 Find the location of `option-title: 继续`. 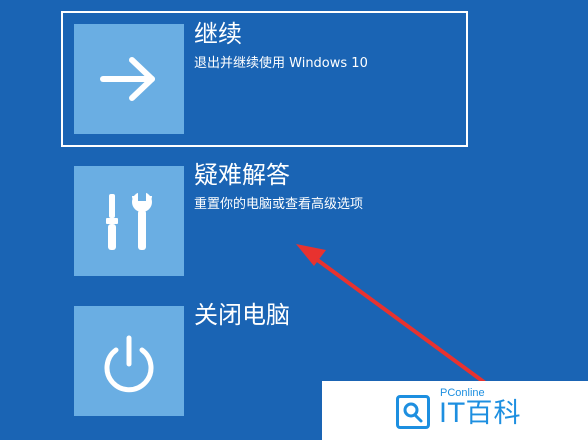

option-title: 继续 is located at coordinates (218, 34).